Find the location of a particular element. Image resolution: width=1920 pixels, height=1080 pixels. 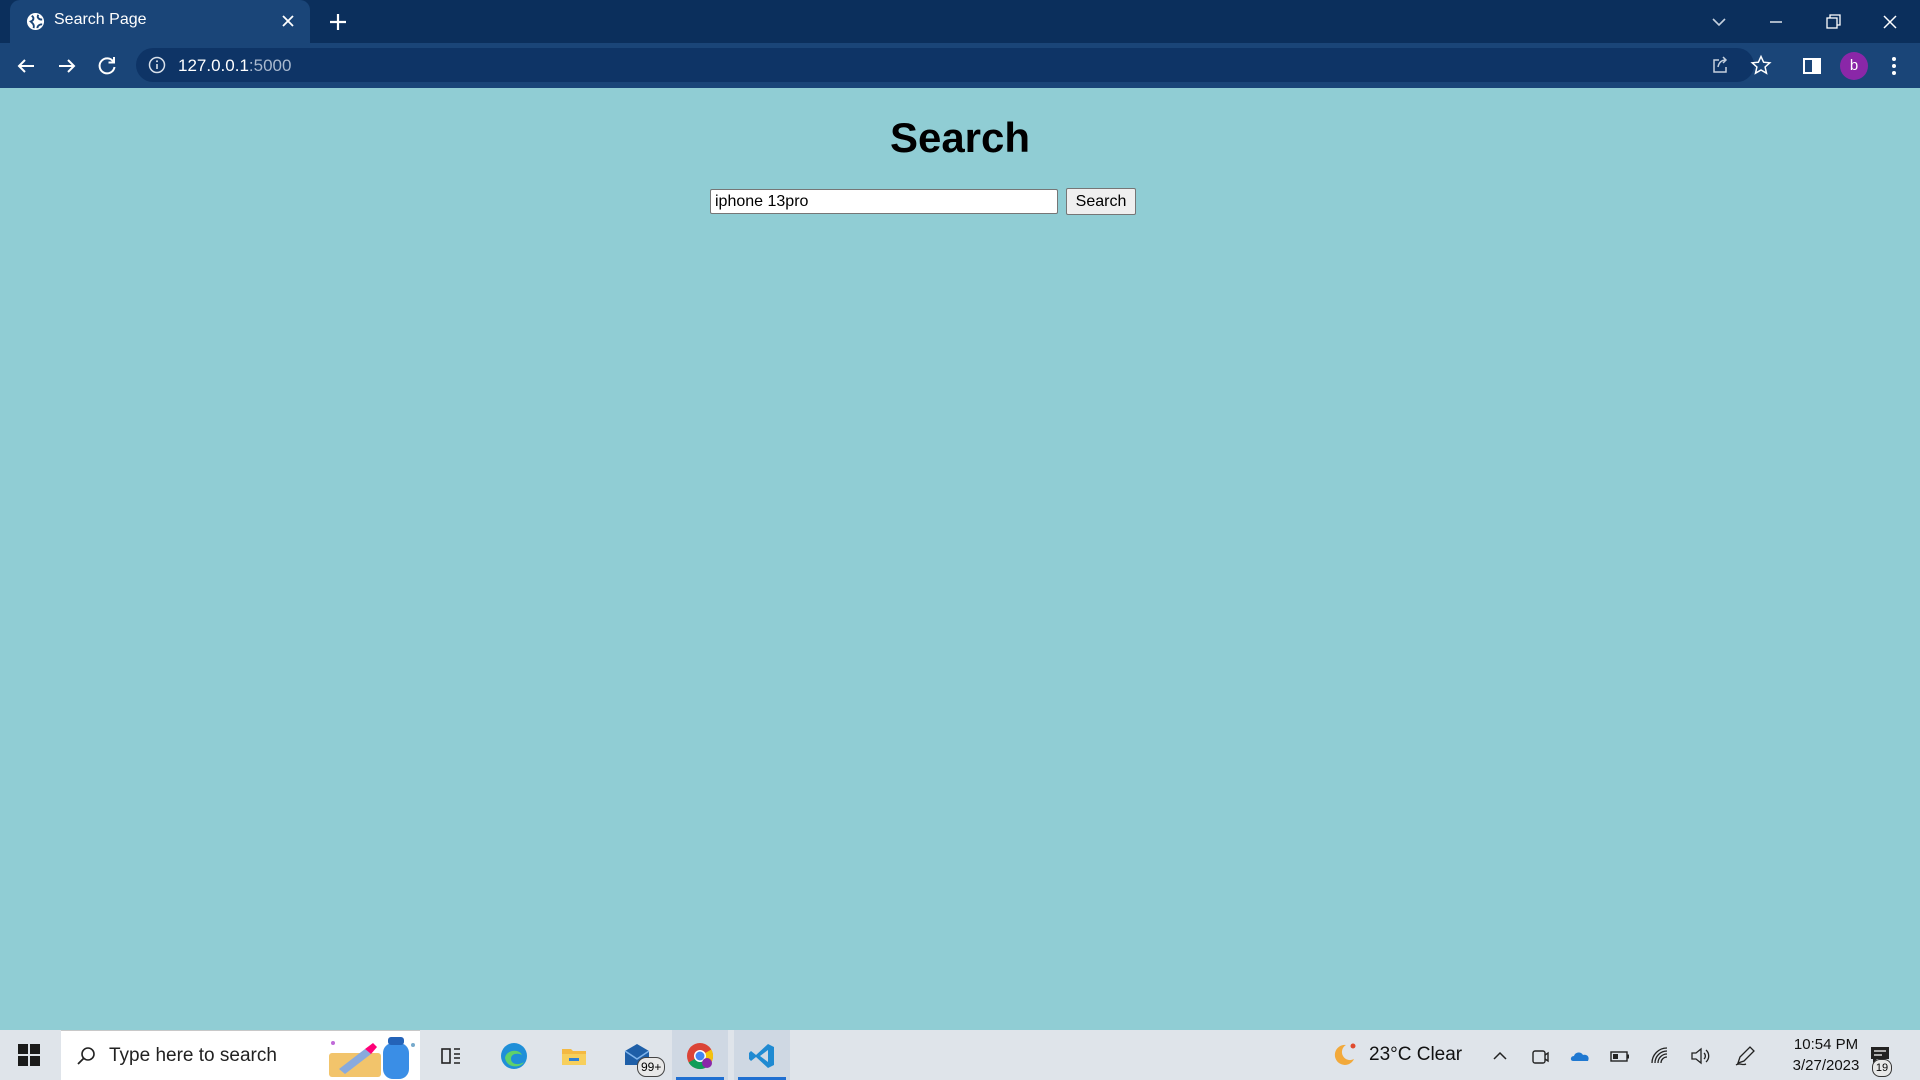

chevron-up-icon is located at coordinates (1500, 1056).